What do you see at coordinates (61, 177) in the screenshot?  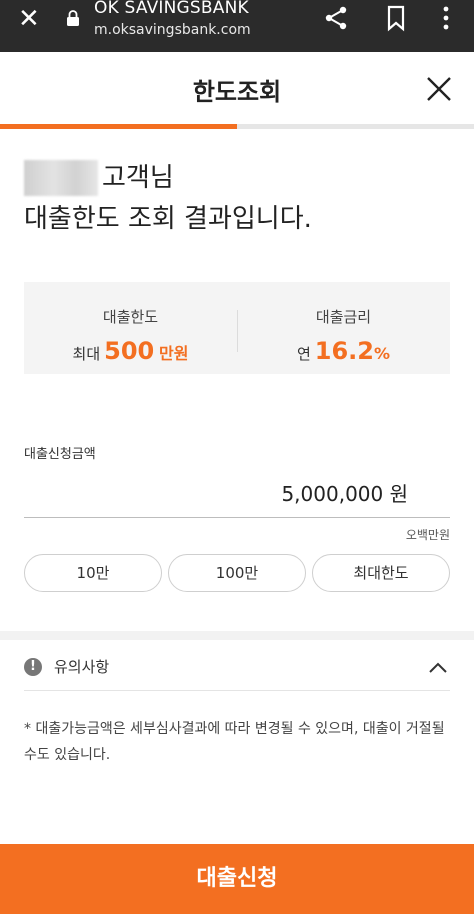 I see `blurred-customer-name` at bounding box center [61, 177].